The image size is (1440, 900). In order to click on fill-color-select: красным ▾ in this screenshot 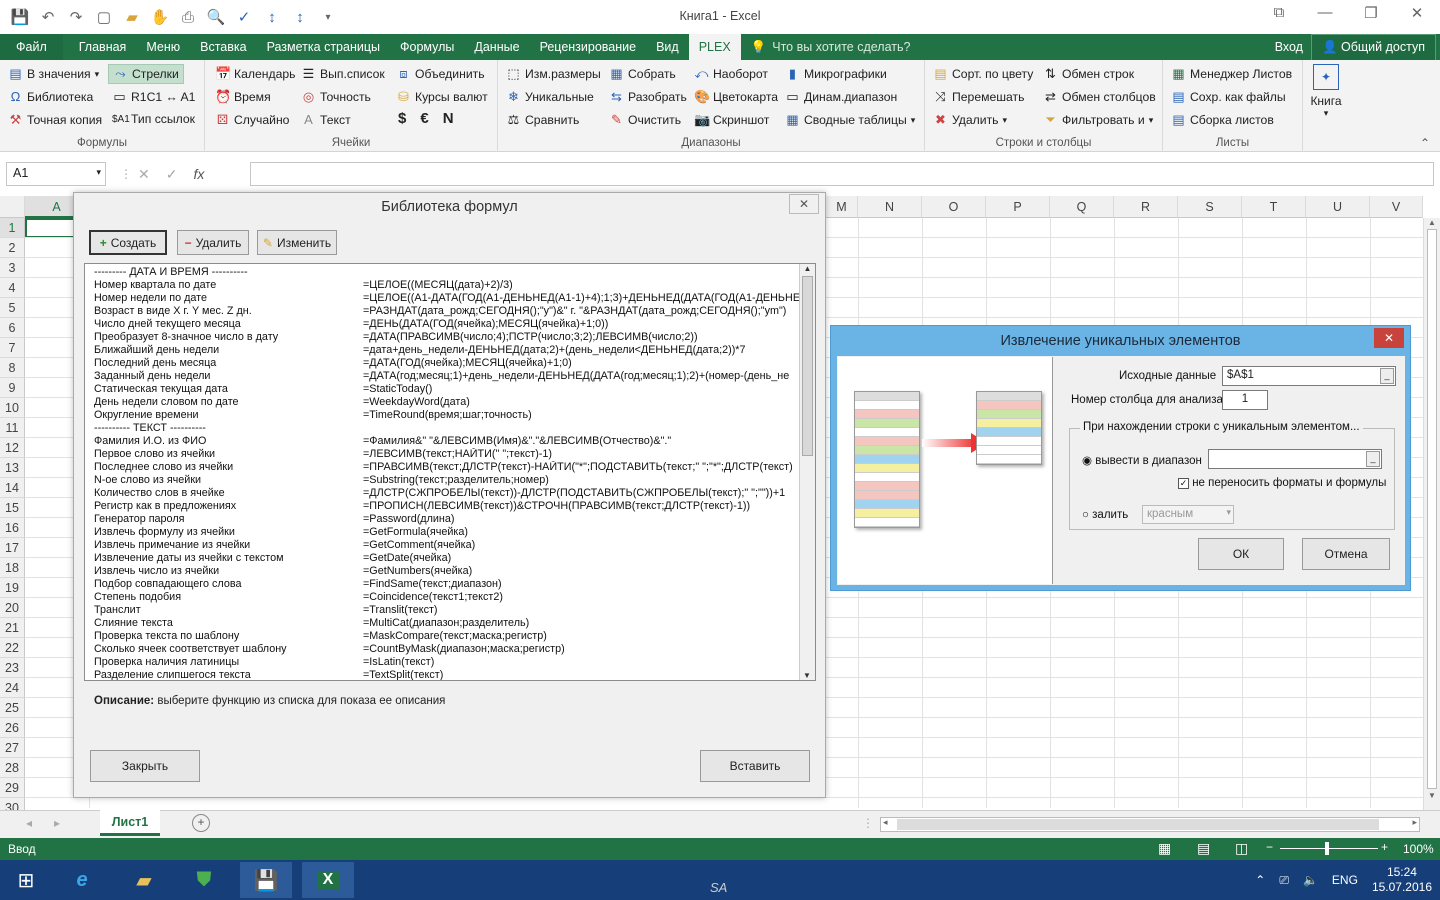, I will do `click(1188, 514)`.